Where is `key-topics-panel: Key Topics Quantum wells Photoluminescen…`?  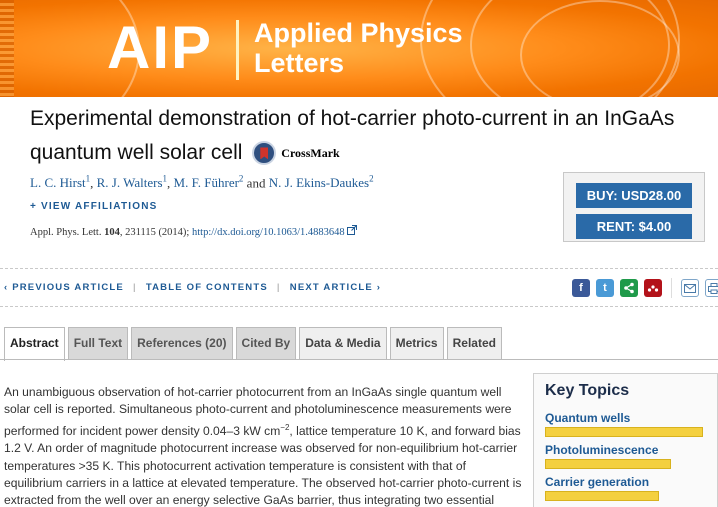 key-topics-panel: Key Topics Quantum wells Photoluminescen… is located at coordinates (625, 440).